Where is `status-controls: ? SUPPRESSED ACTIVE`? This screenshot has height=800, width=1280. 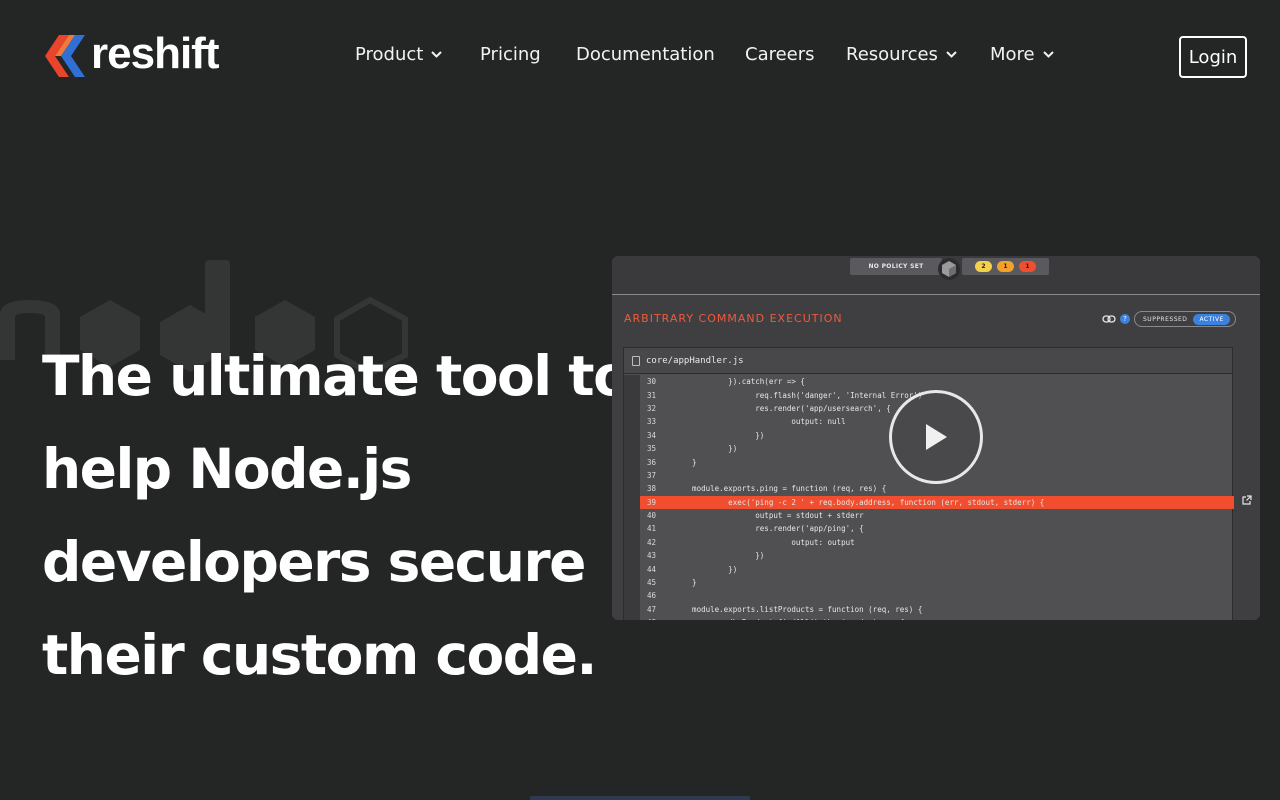 status-controls: ? SUPPRESSED ACTIVE is located at coordinates (1169, 319).